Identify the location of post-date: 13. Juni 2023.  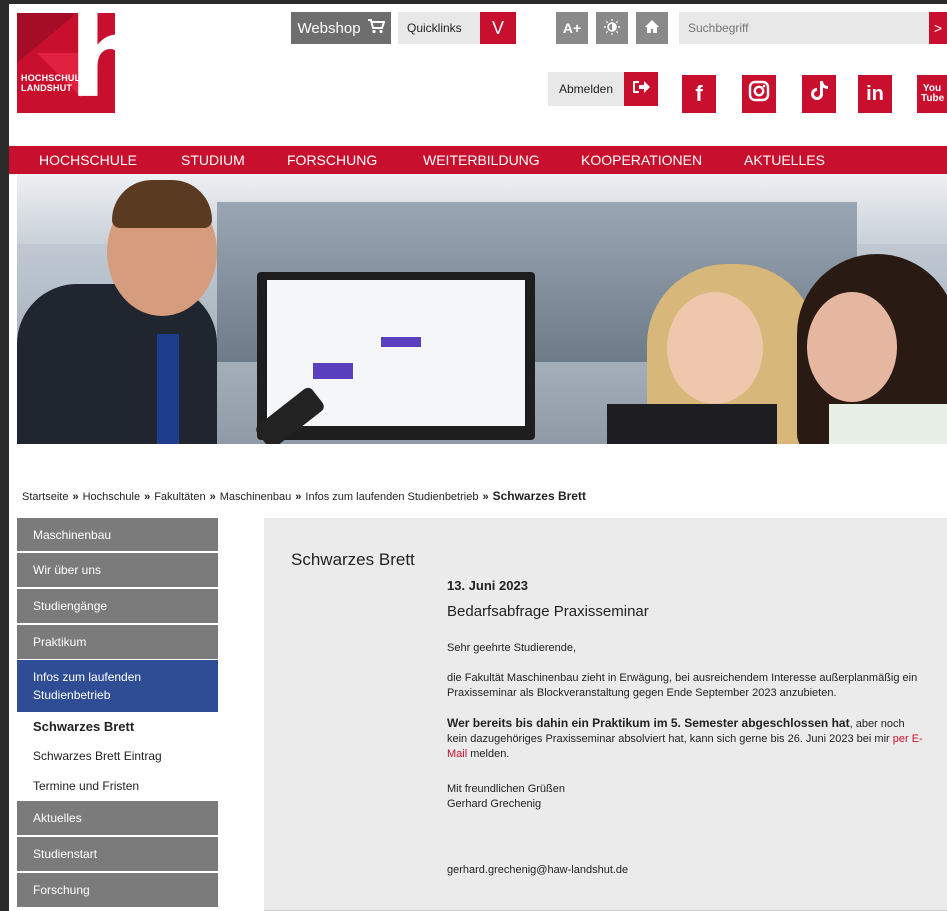
(487, 585).